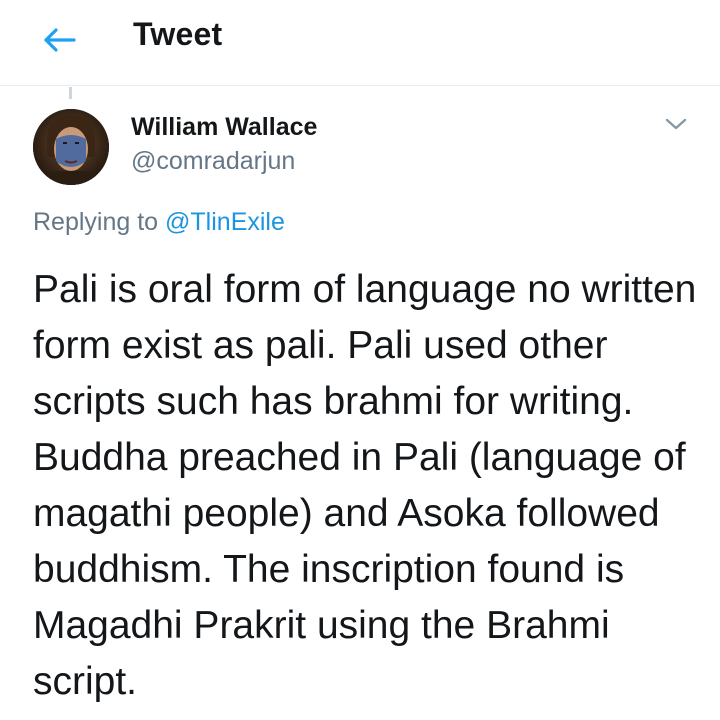 This screenshot has height=720, width=720. I want to click on avatar, so click(71, 147).